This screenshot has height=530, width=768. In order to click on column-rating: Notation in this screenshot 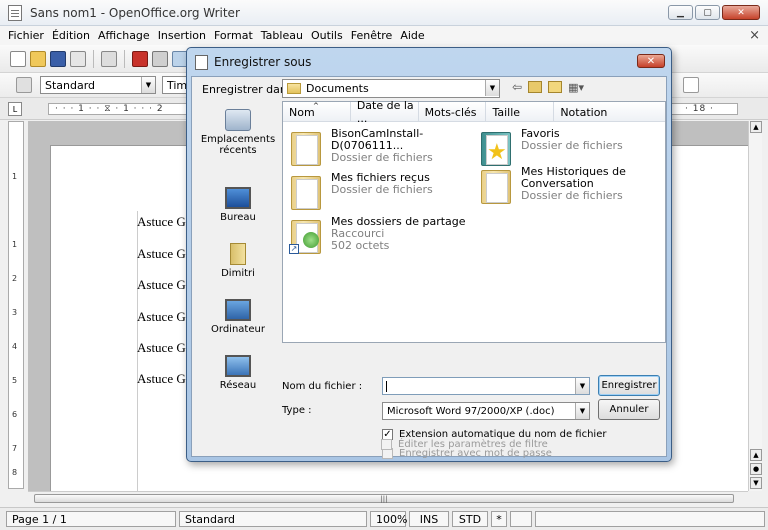, I will do `click(609, 112)`.